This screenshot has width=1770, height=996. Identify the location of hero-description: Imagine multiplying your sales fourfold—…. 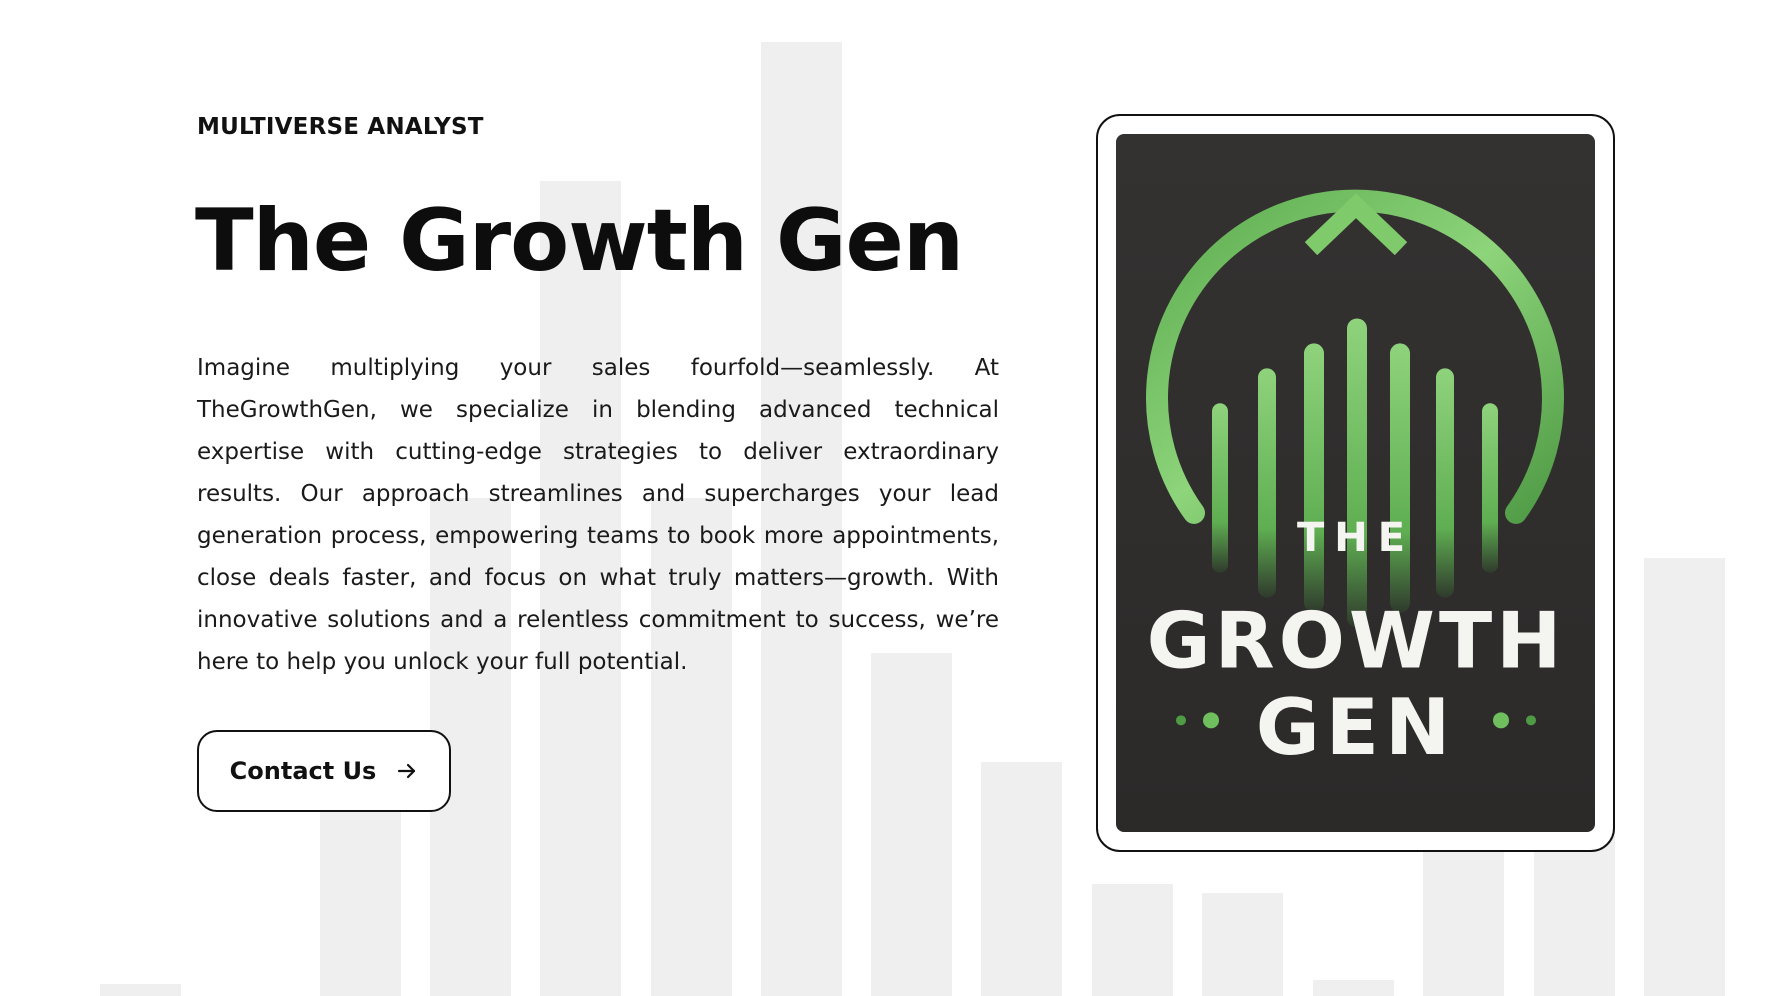
(598, 515).